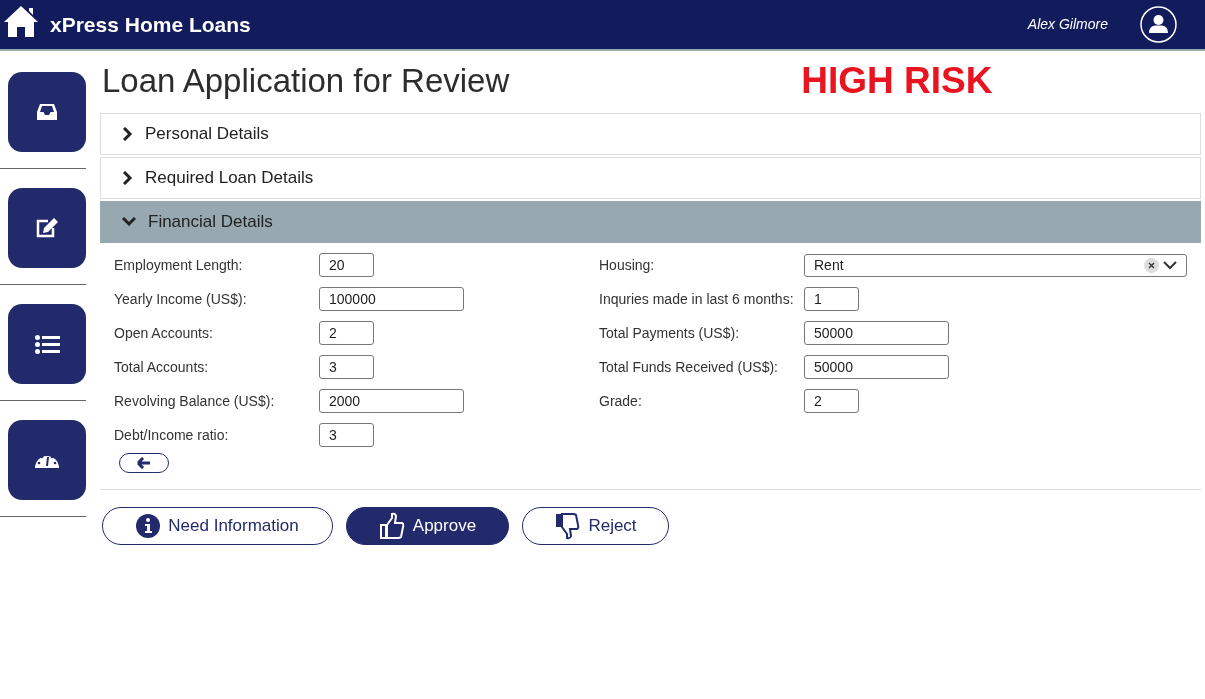 Image resolution: width=1205 pixels, height=699 pixels. I want to click on field-label: Open Accounts:, so click(164, 333).